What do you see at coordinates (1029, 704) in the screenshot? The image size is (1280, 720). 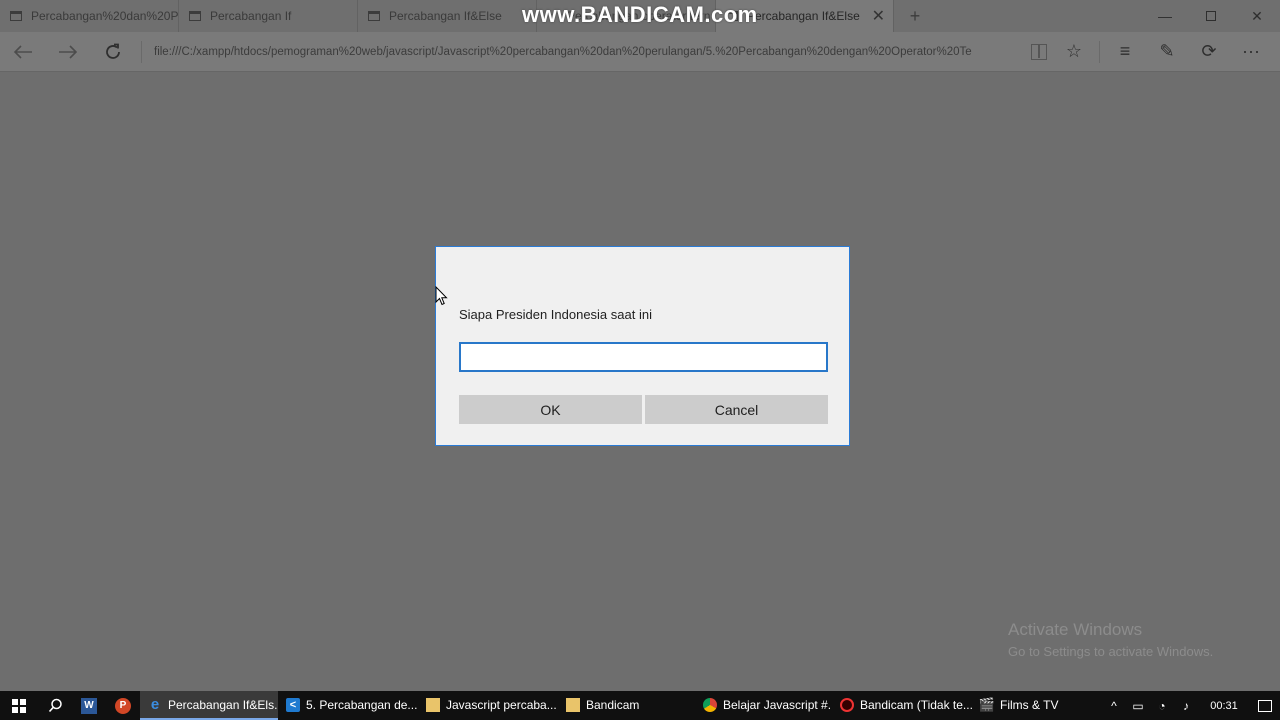 I see `taskbar-item-label: Films & TV` at bounding box center [1029, 704].